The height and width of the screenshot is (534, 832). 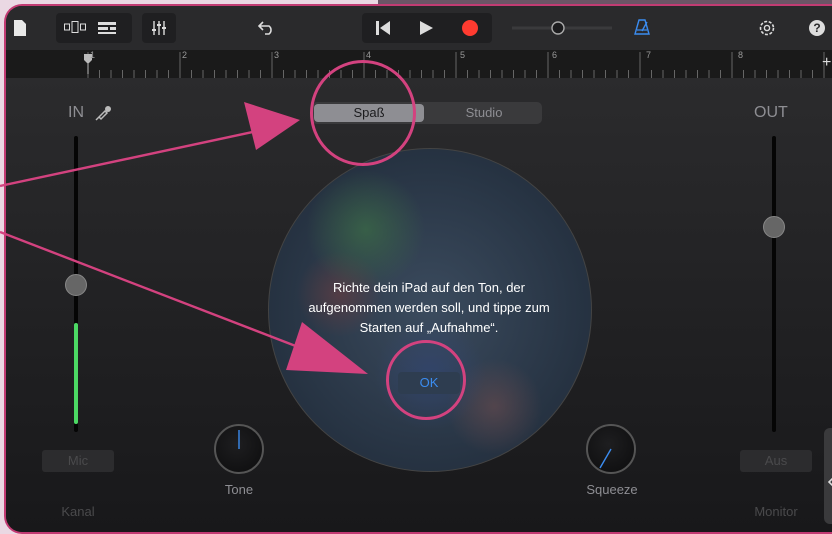 I want to click on document-icon, so click(x=20, y=30).